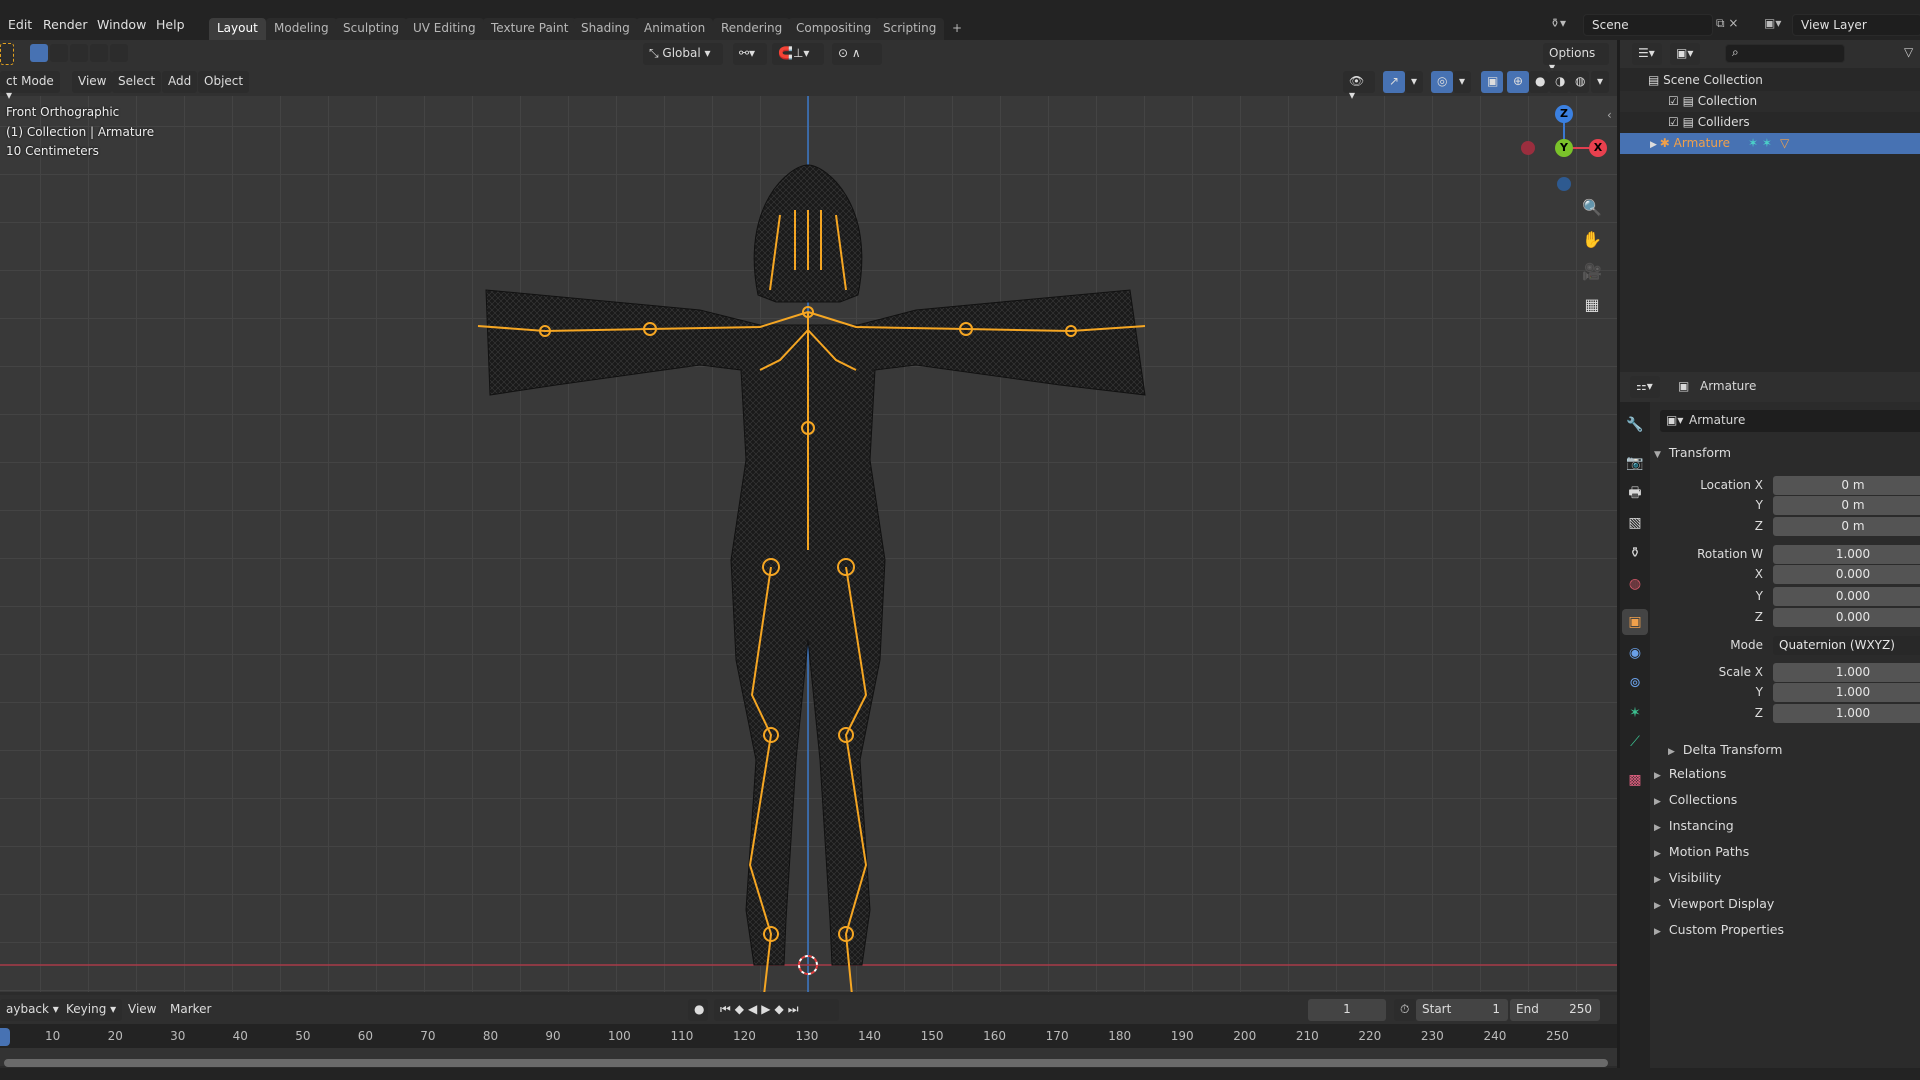  Describe the element at coordinates (1694, 825) in the screenshot. I see `panel-instancing: ▶ Instancing` at that location.